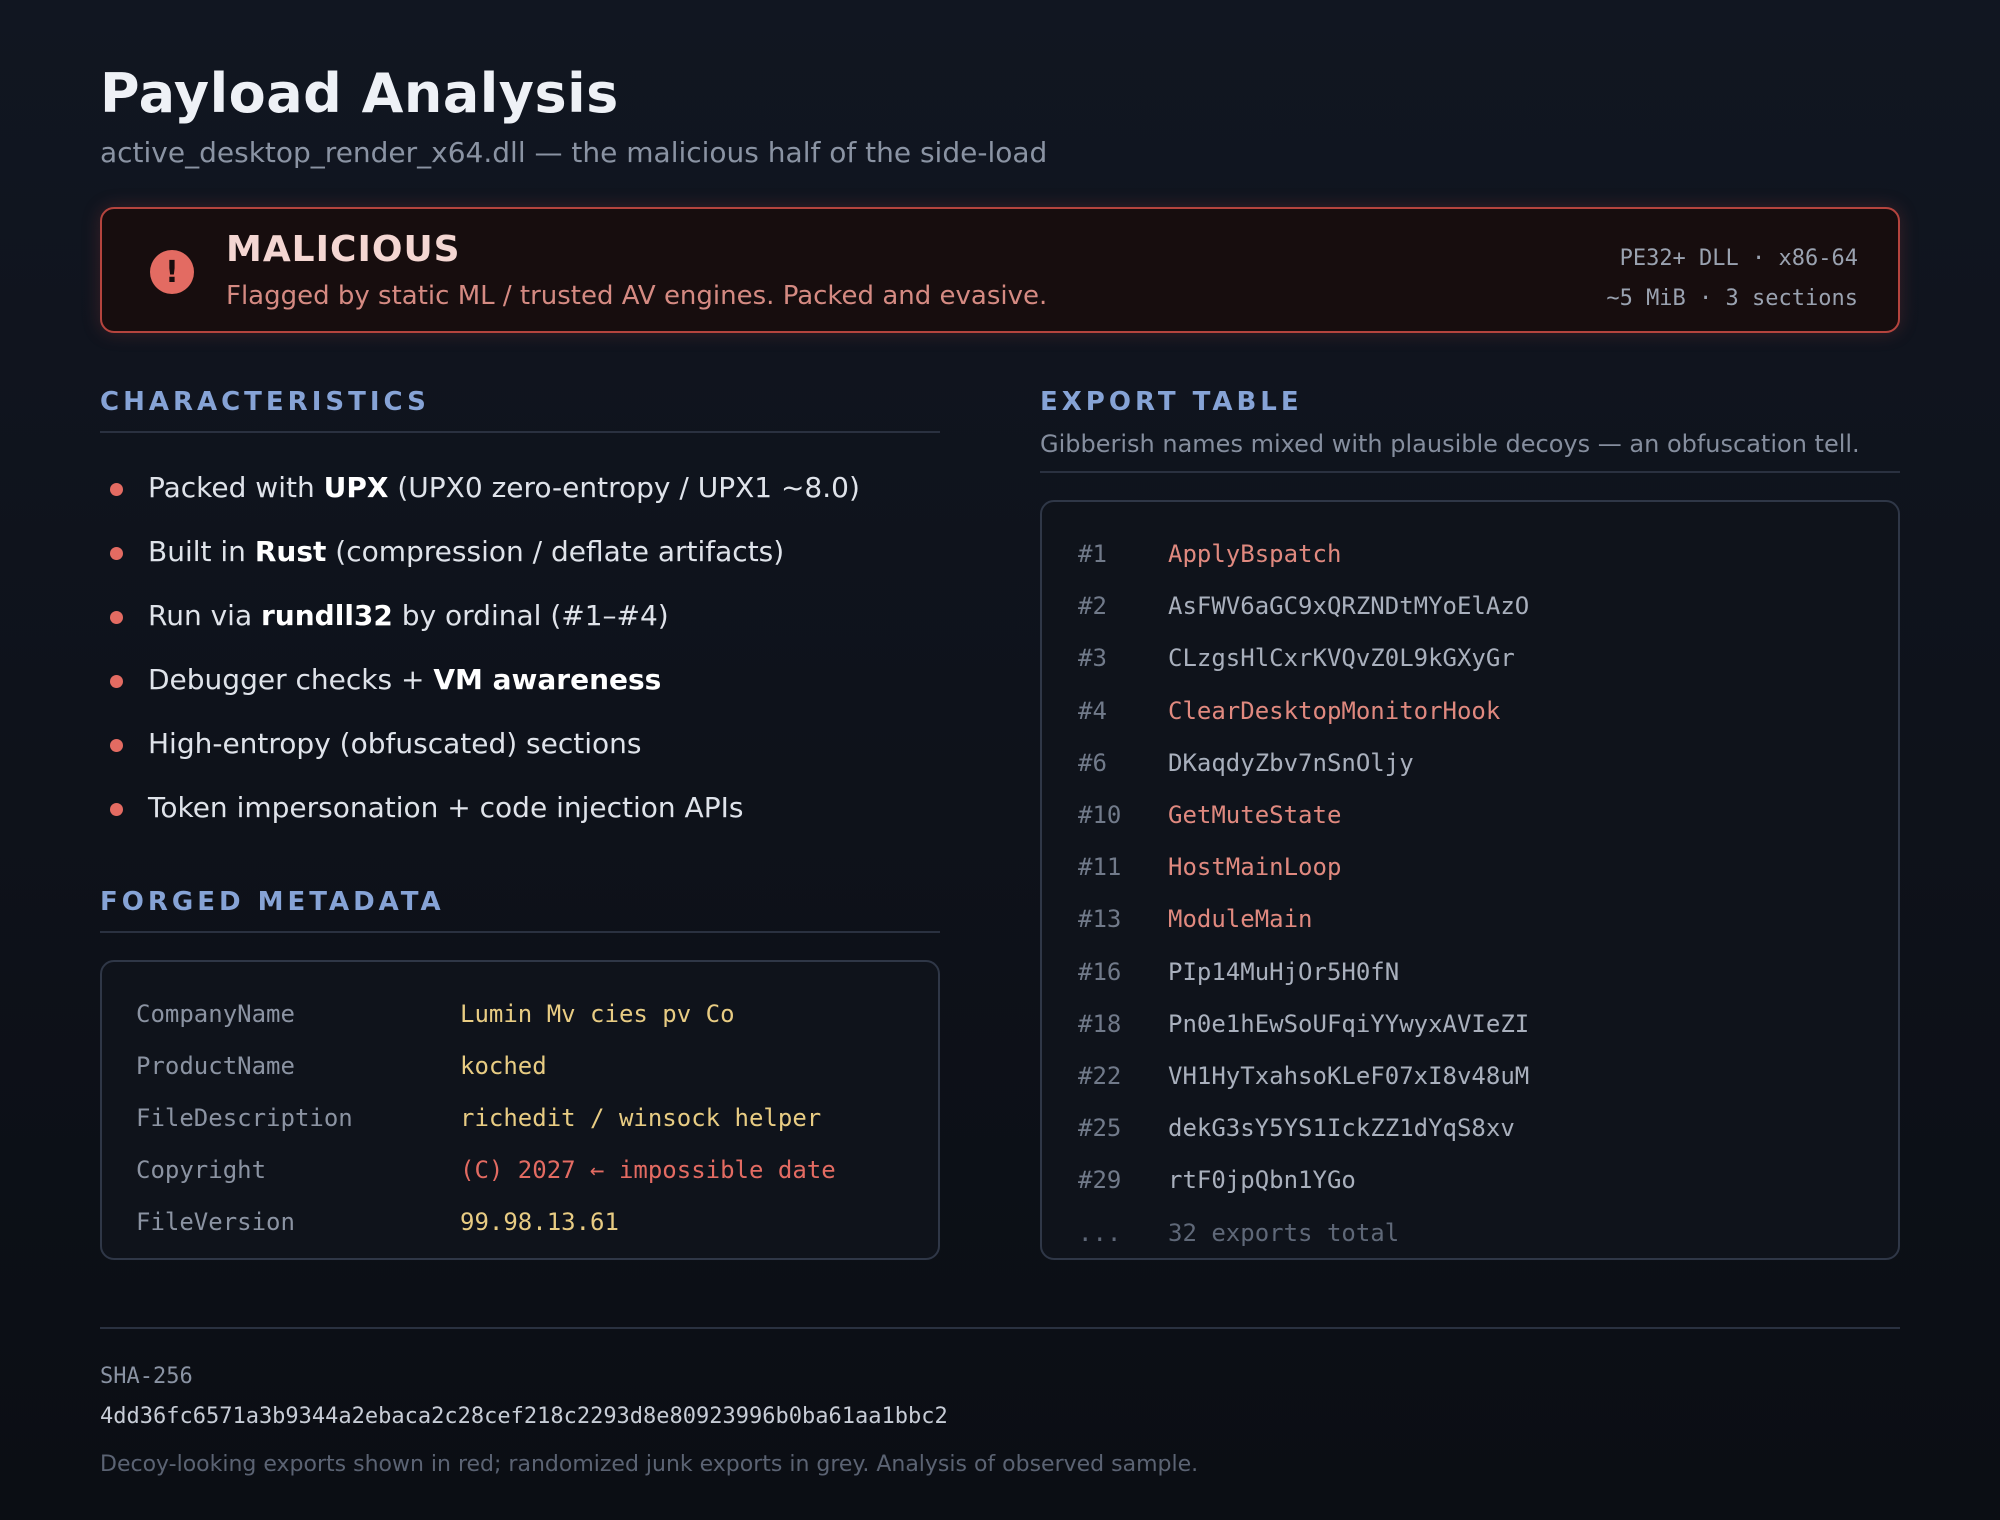 This screenshot has height=1520, width=2000. What do you see at coordinates (1100, 867) in the screenshot?
I see `export-ordinal: #11` at bounding box center [1100, 867].